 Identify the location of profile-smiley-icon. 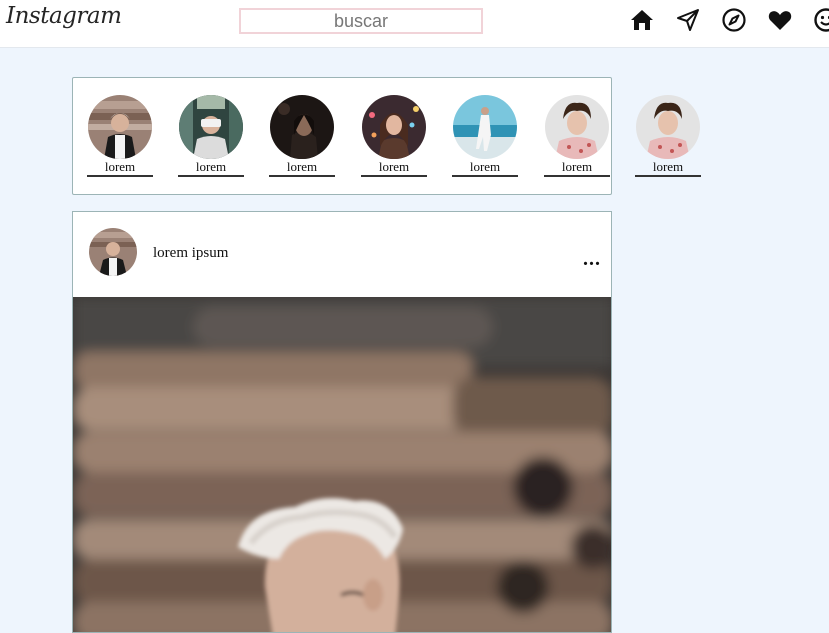
(821, 20).